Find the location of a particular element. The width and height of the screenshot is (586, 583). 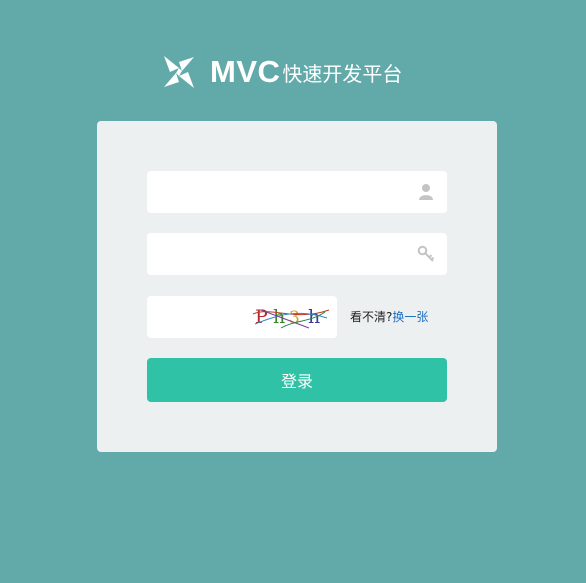

brand-header: MVC 快速开发平台 is located at coordinates (282, 72).